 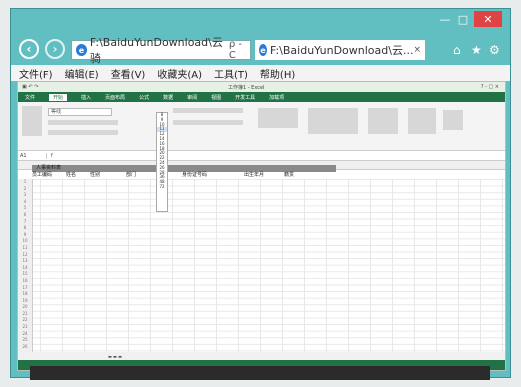 What do you see at coordinates (184, 168) in the screenshot?
I see `sheet-title-row: 人事资料表` at bounding box center [184, 168].